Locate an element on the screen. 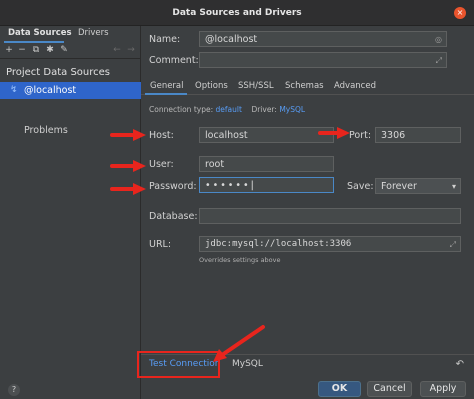 Image resolution: width=474 pixels, height=399 pixels. save-value: Forever is located at coordinates (399, 186).